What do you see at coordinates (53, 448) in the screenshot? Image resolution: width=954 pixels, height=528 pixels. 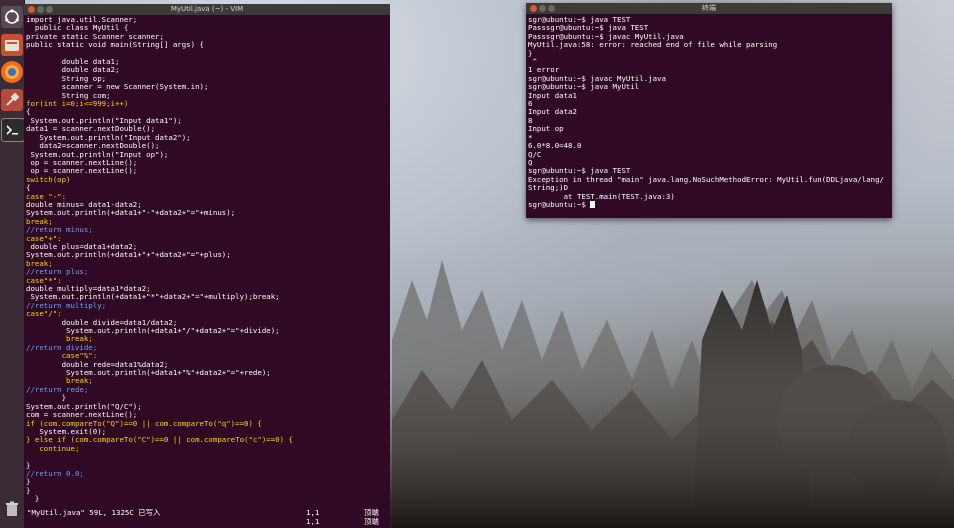 I see `vim-code-line: continue;` at bounding box center [53, 448].